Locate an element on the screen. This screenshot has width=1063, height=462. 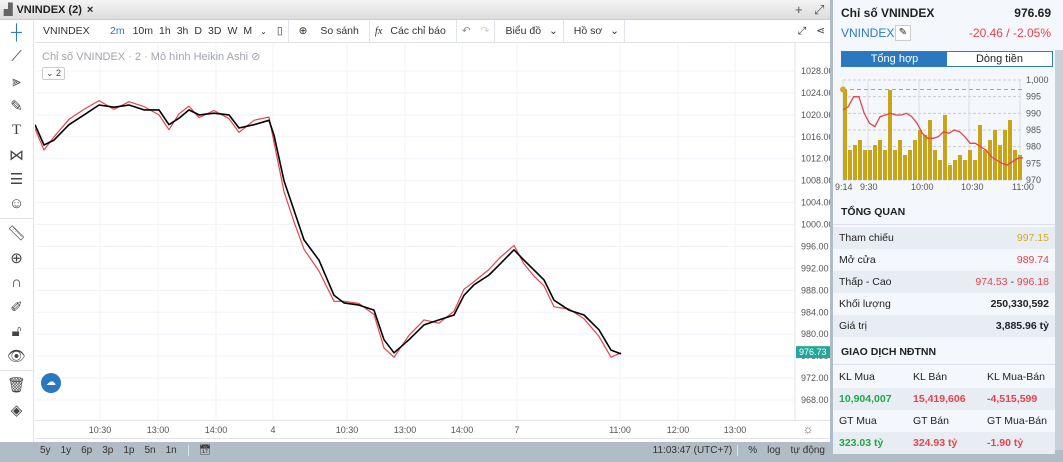
row-volume: Khối lượng 250,330,592 is located at coordinates (944, 304).